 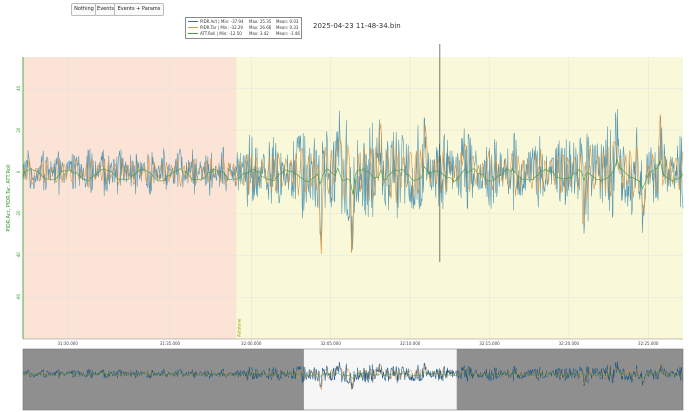 I want to click on x-tick-label: 32:00.000, so click(x=251, y=343).